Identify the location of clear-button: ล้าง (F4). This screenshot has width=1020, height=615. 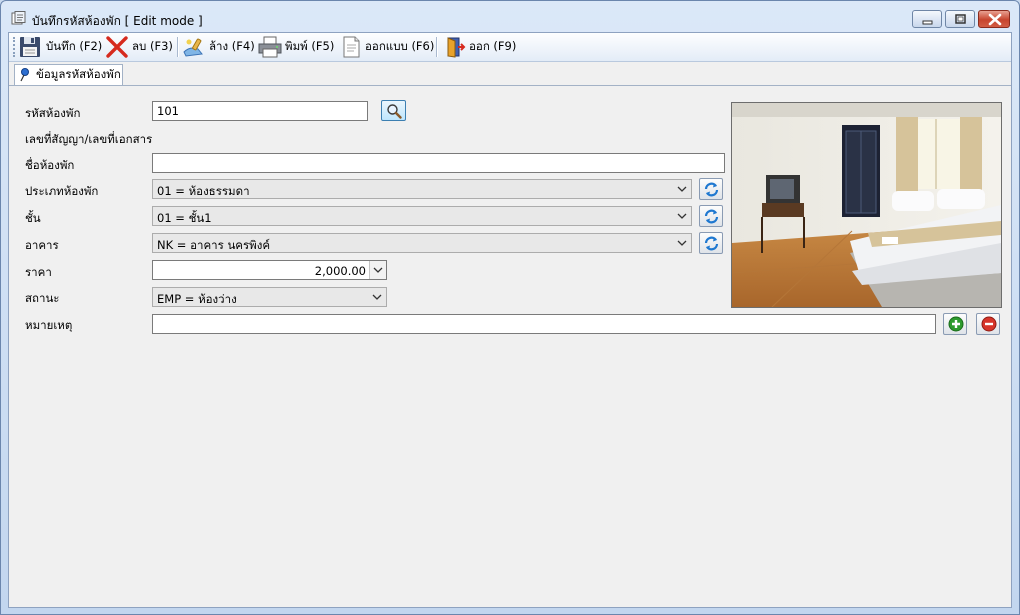
(218, 47).